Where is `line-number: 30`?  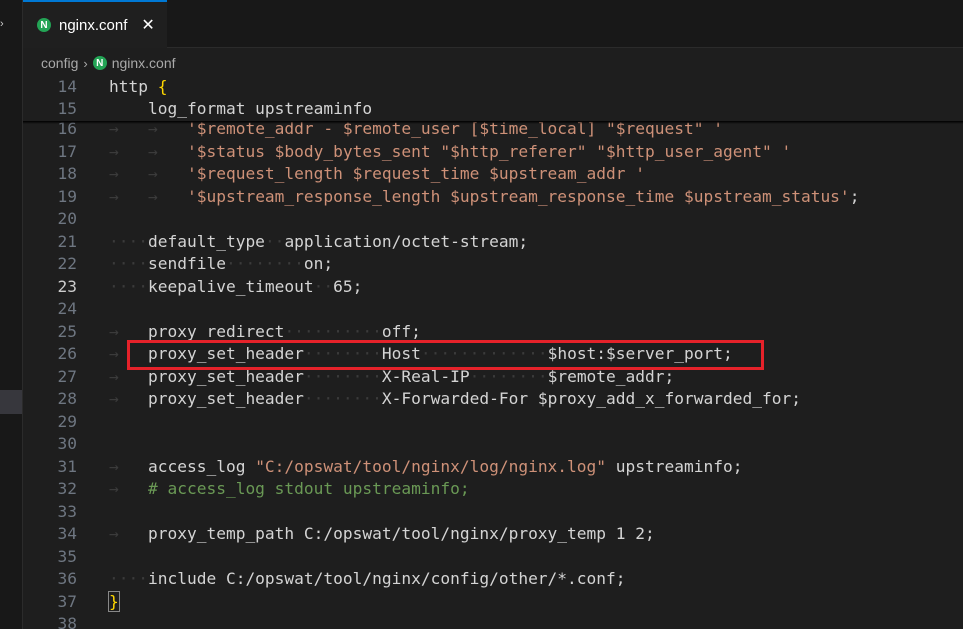
line-number: 30 is located at coordinates (67, 443).